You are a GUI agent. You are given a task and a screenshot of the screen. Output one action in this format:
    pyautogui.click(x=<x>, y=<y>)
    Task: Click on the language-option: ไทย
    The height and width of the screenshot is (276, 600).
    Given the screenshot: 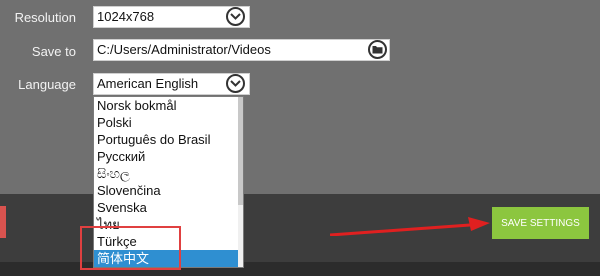 What is the action you would take?
    pyautogui.click(x=166, y=224)
    